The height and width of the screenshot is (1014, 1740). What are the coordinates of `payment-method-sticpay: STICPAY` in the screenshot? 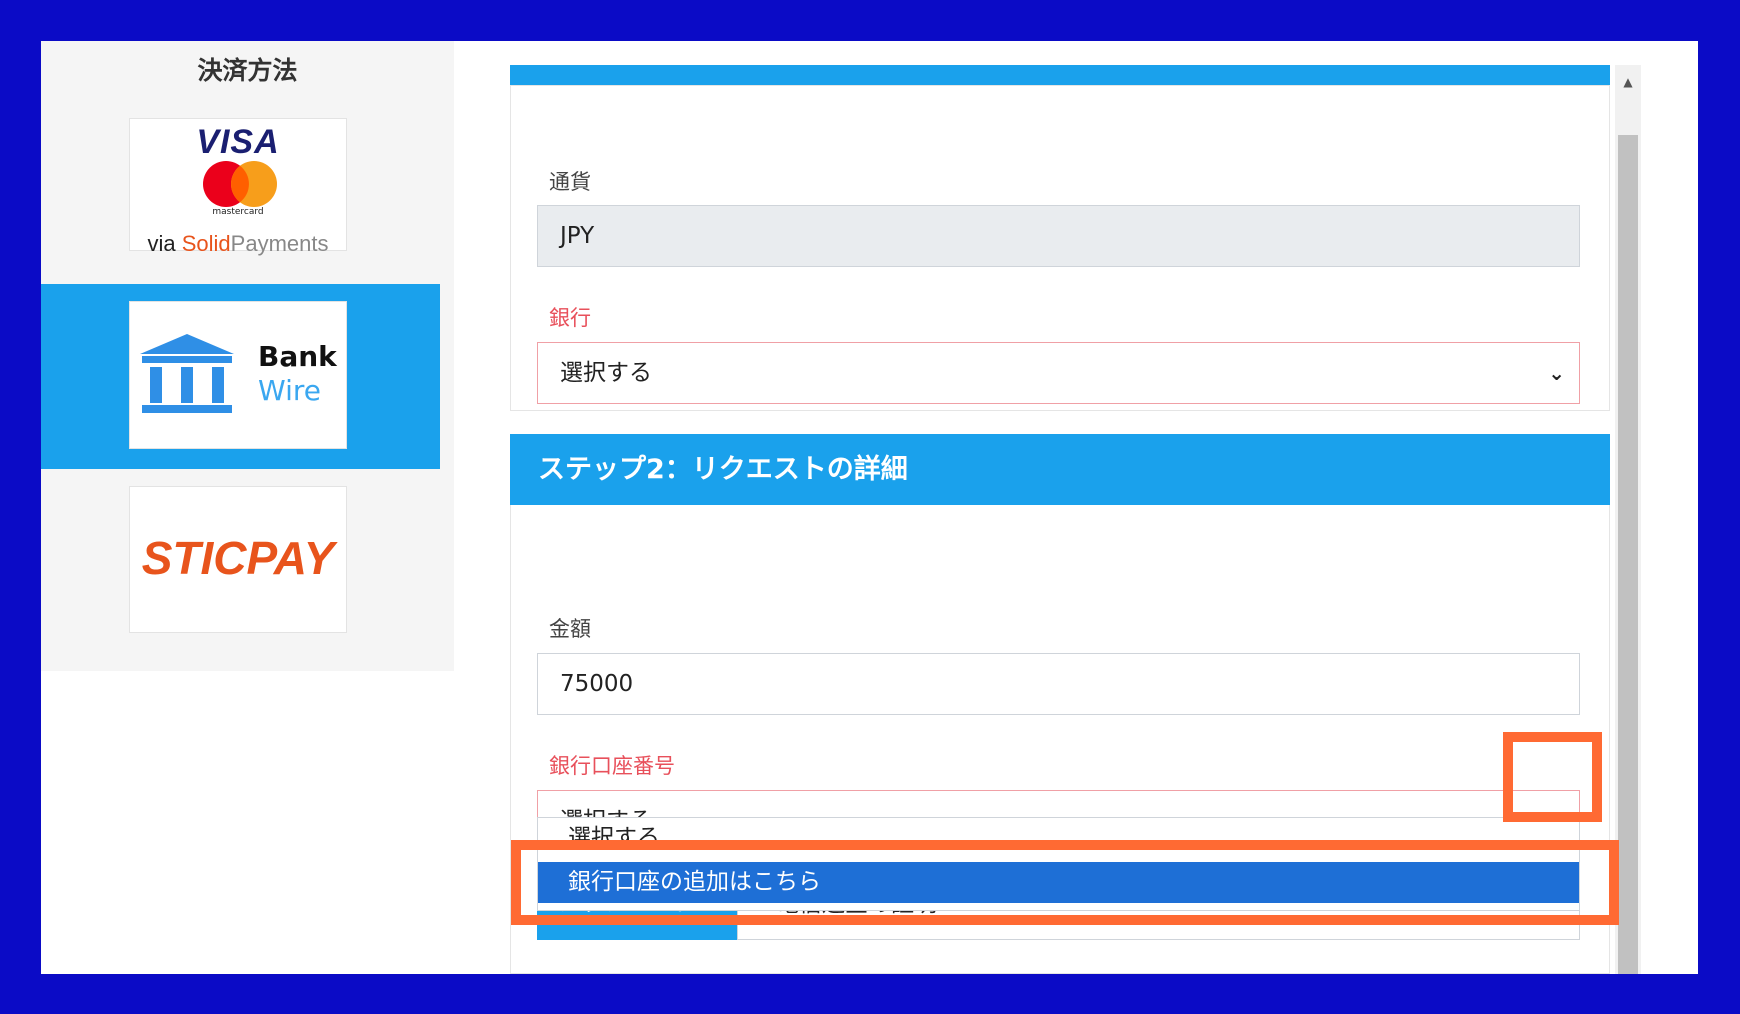 It's located at (238, 559).